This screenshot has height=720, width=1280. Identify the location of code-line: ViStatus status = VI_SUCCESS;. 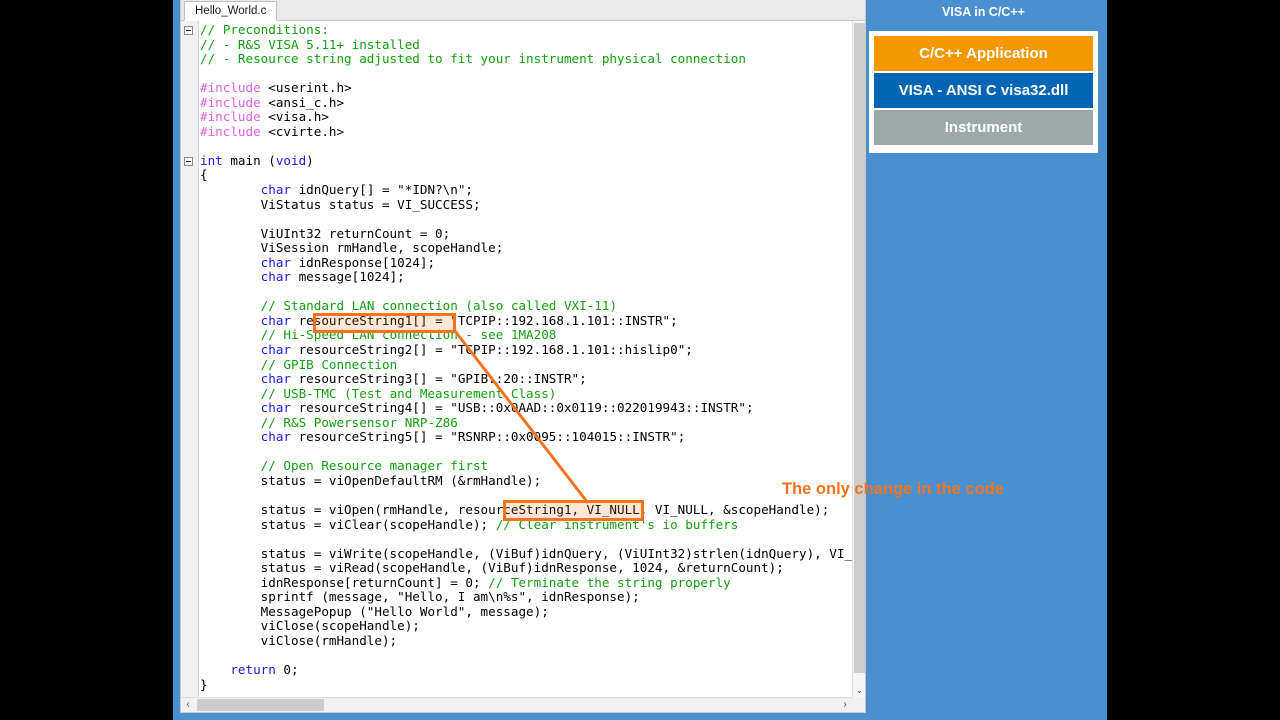
(340, 204).